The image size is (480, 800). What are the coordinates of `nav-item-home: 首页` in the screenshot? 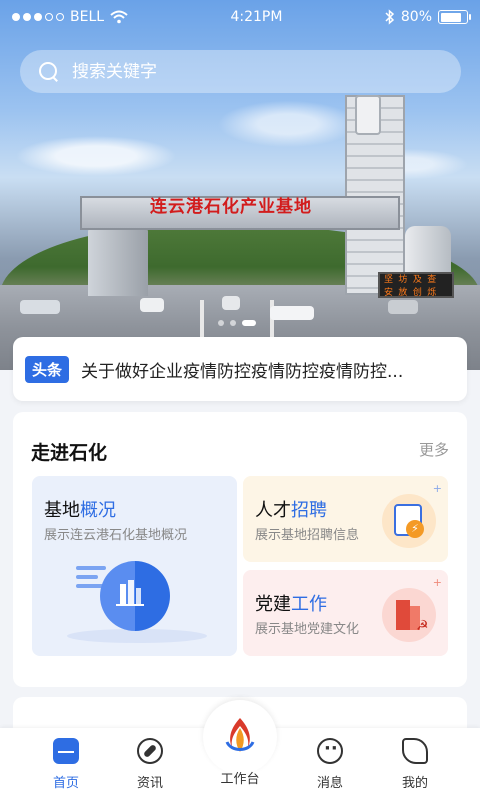 It's located at (66, 764).